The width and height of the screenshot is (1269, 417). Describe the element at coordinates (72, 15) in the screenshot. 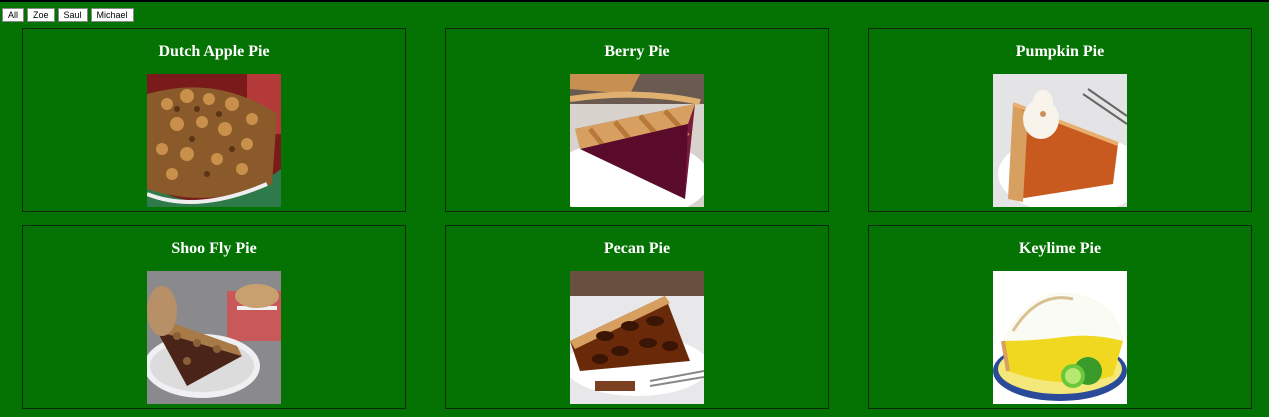

I see `filter-button-saul: Saul` at that location.